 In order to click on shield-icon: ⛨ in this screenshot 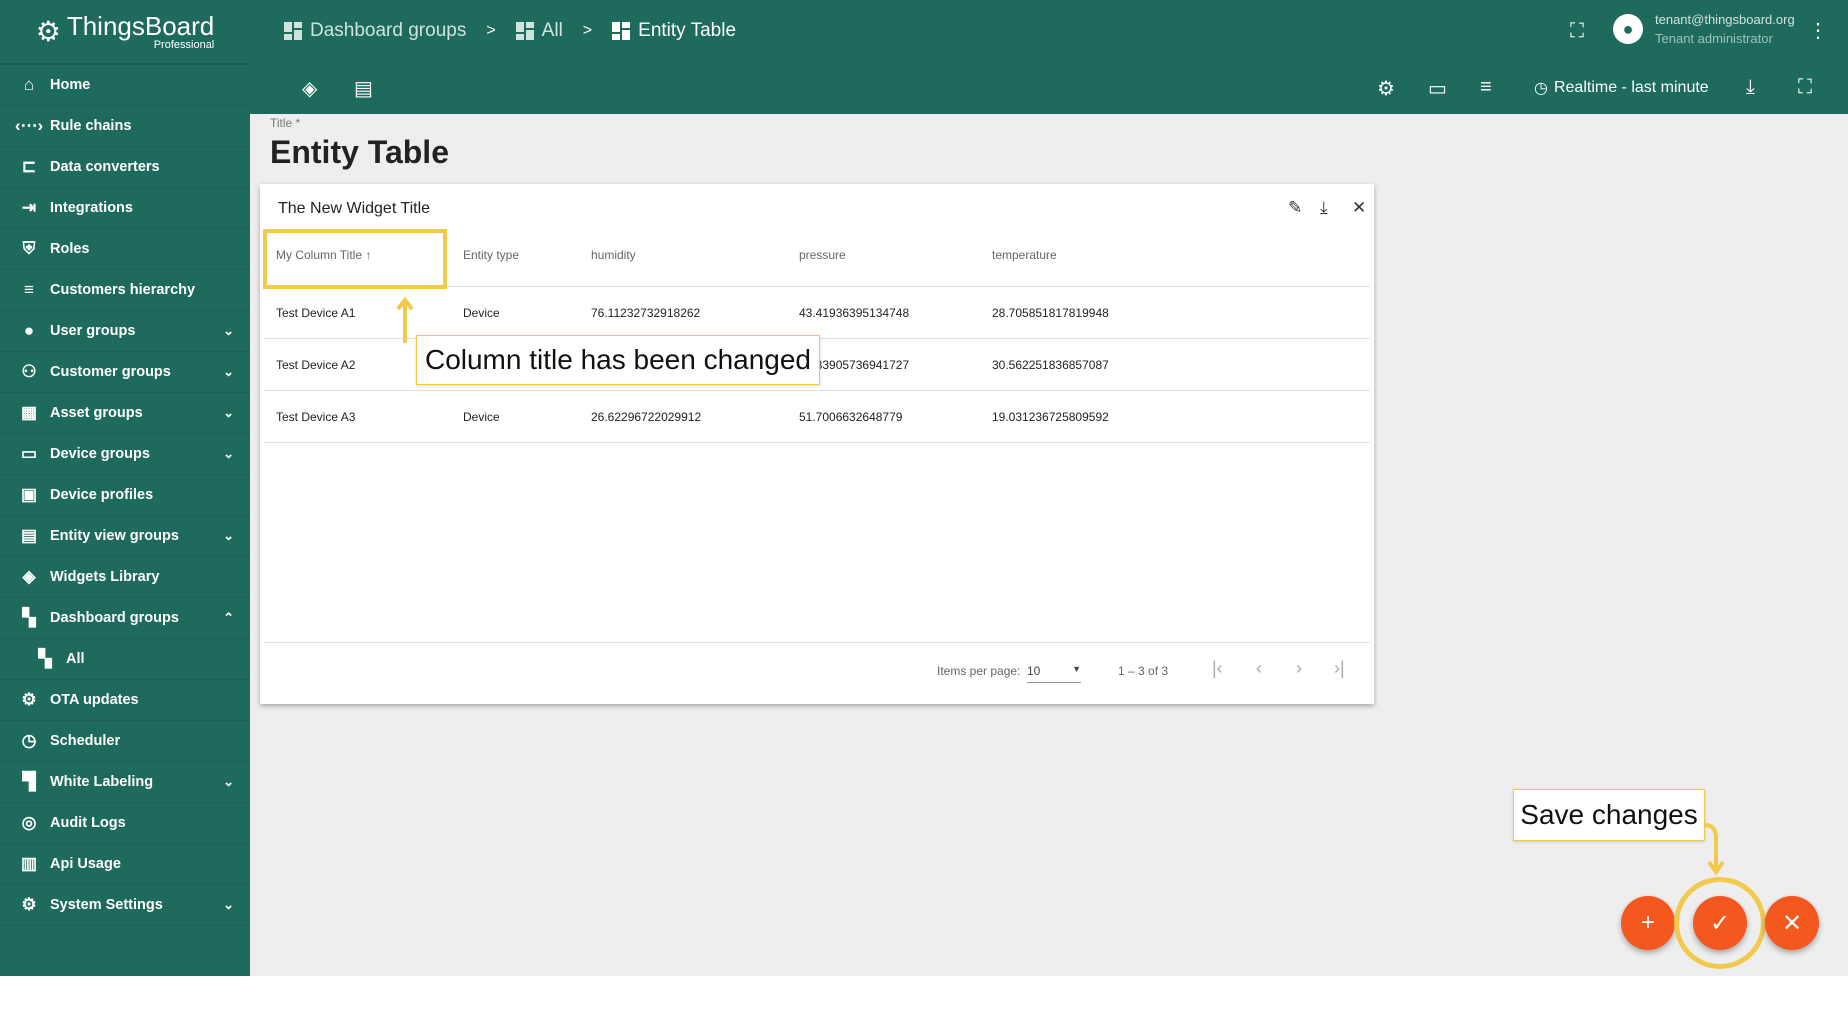, I will do `click(29, 248)`.